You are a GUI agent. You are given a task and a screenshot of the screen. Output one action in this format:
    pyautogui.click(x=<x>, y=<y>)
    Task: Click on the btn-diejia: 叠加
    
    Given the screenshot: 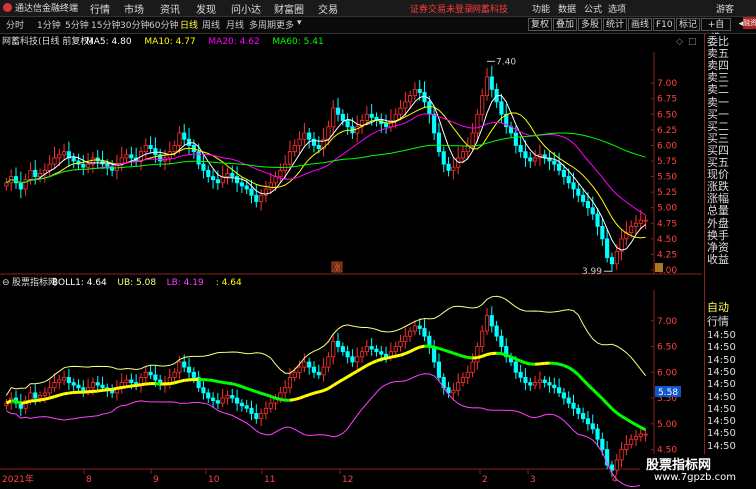 What is the action you would take?
    pyautogui.click(x=565, y=24)
    